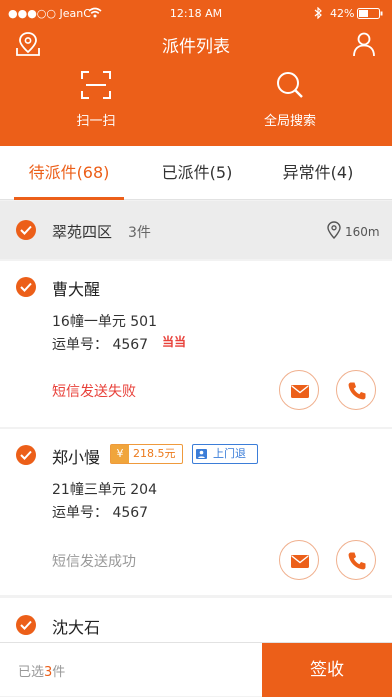 The image size is (392, 697). I want to click on location-icon, so click(334, 230).